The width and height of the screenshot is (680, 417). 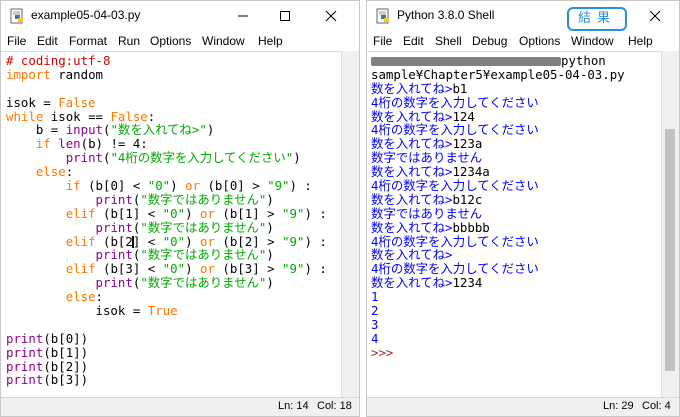 What do you see at coordinates (47, 41) in the screenshot?
I see `editor-menu-edit: Edit` at bounding box center [47, 41].